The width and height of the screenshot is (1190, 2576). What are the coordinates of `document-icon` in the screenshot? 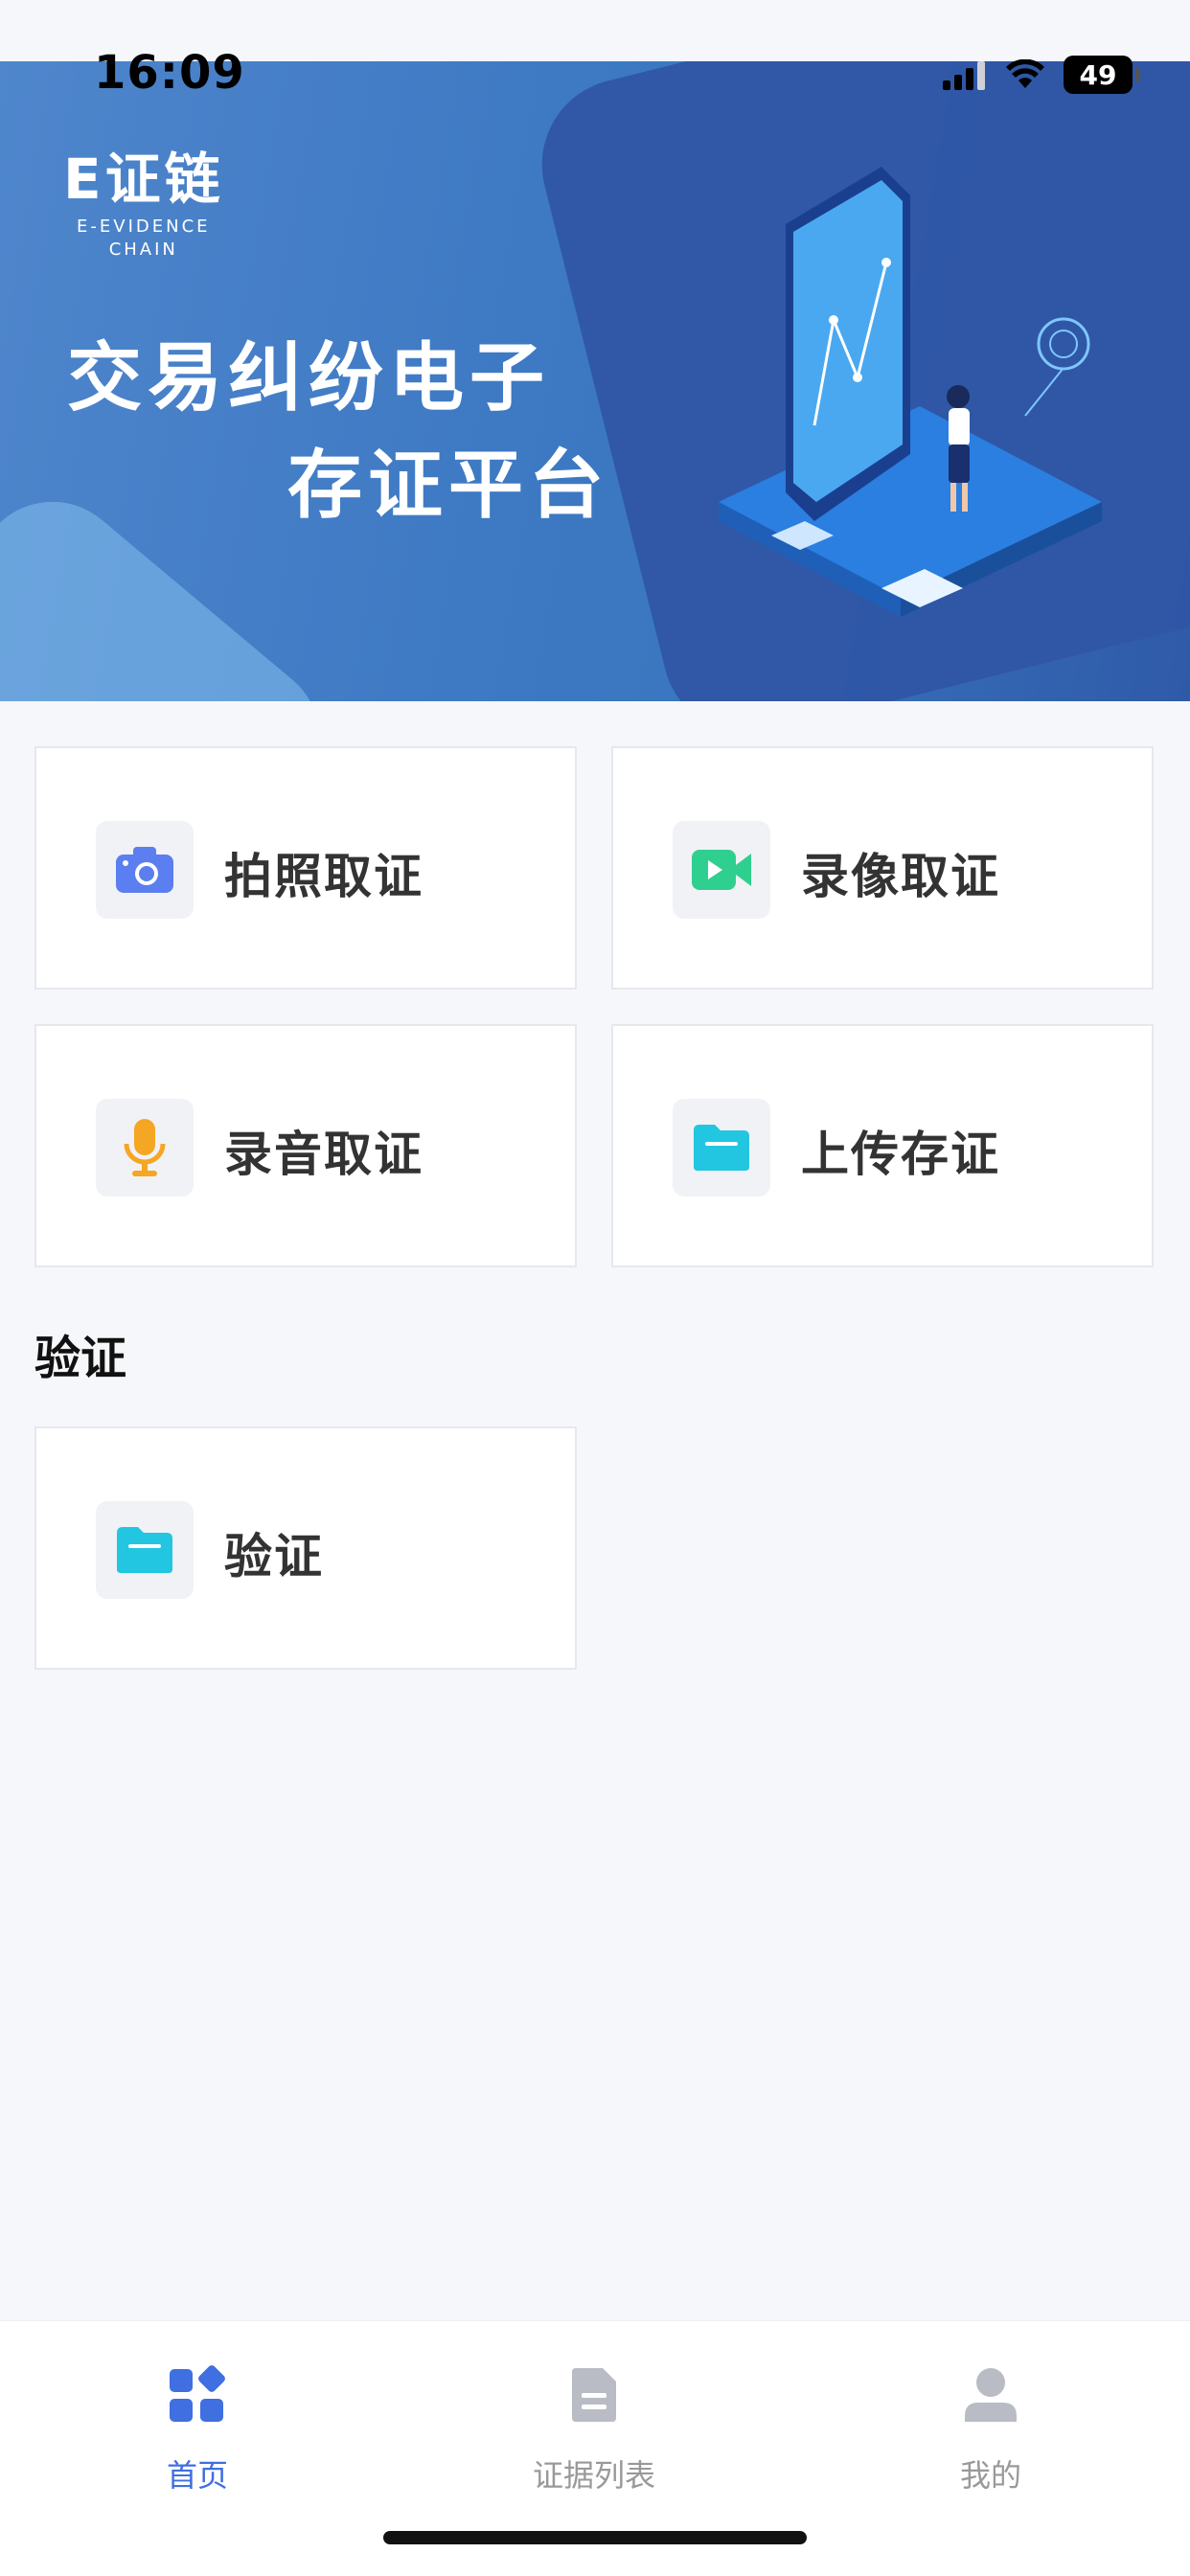 It's located at (594, 2395).